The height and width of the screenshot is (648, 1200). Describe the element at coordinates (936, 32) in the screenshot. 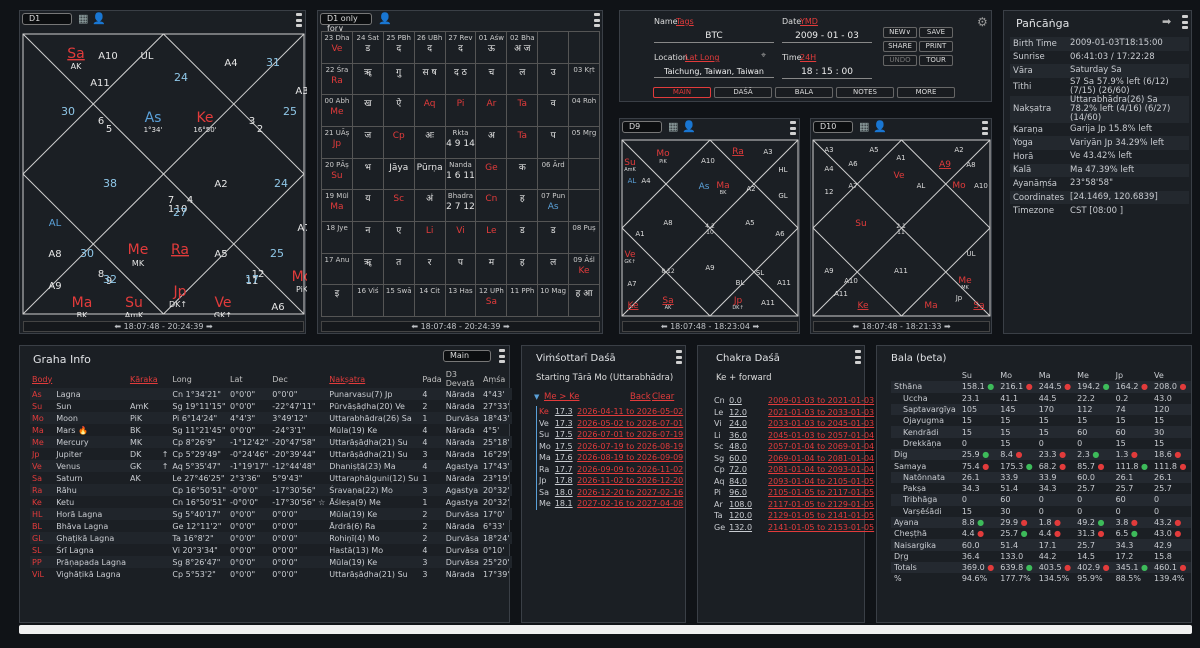

I see `save-button: SAVE` at that location.